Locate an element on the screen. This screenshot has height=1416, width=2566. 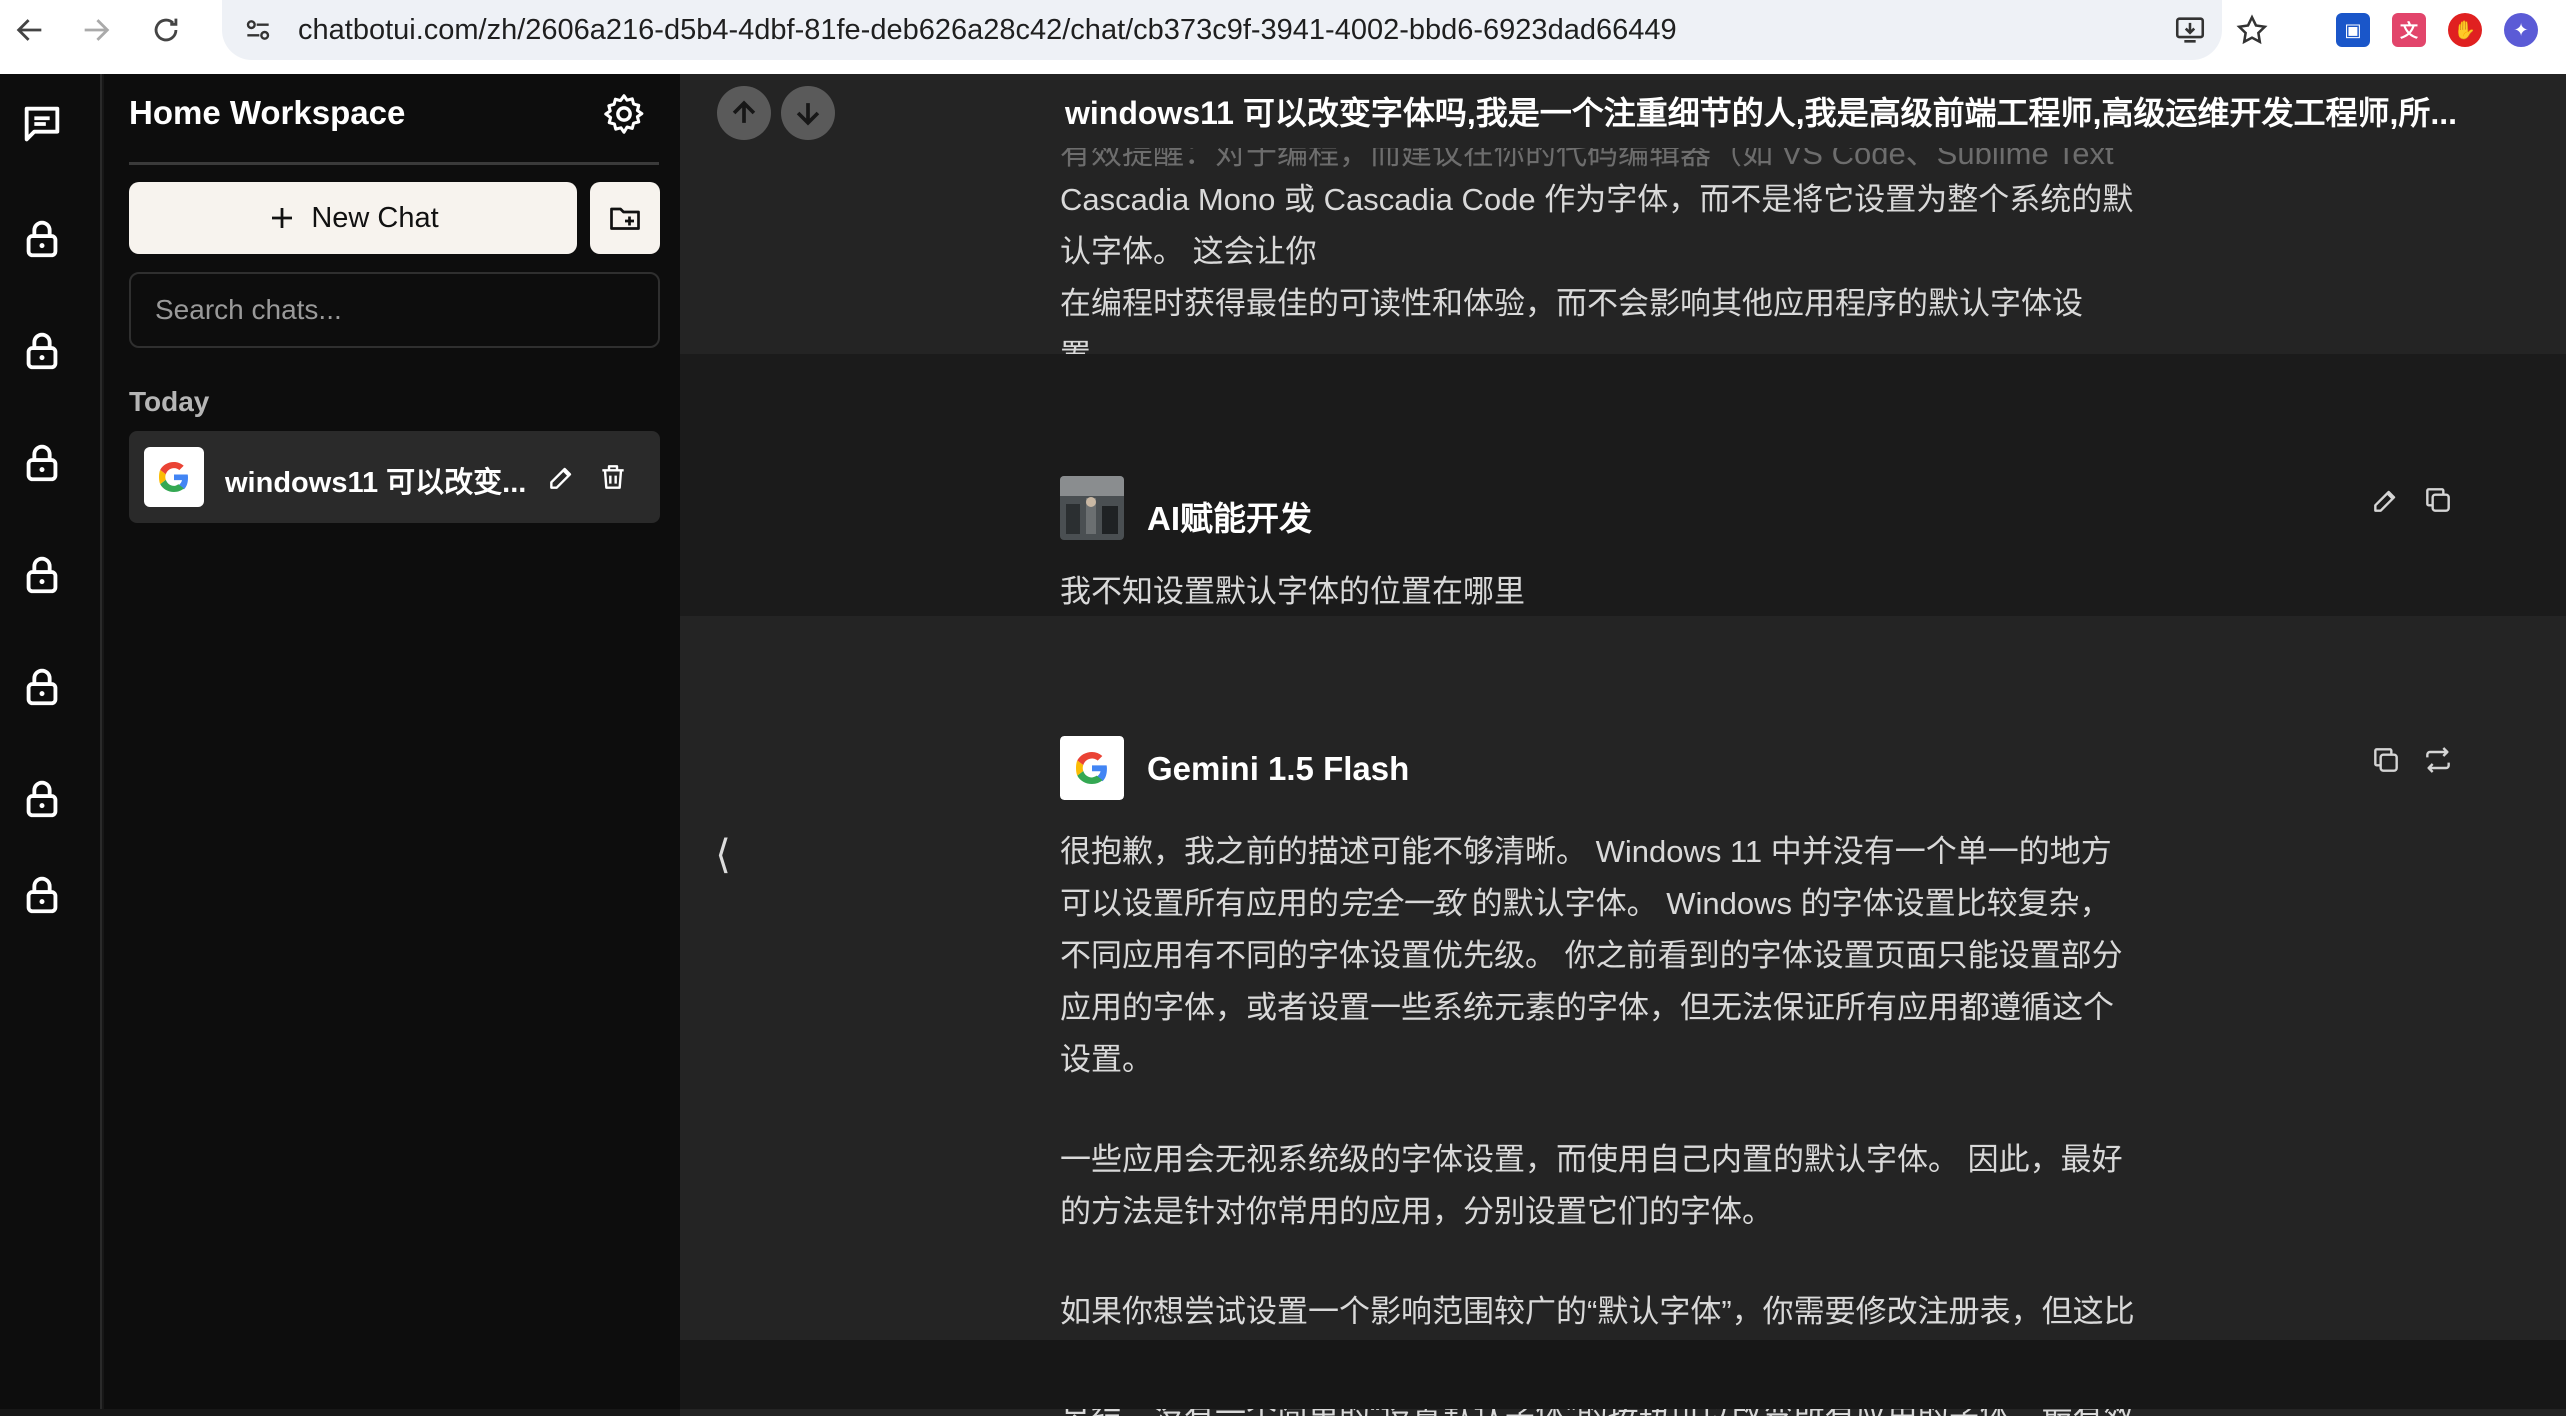
arrow-left-icon is located at coordinates (29, 30).